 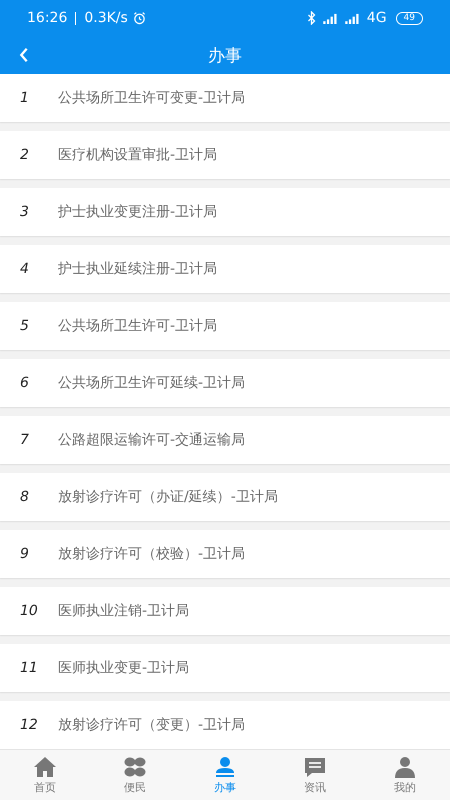 I want to click on list-item: 9 放射诊疗许可（校验）-卫计局, so click(x=225, y=554).